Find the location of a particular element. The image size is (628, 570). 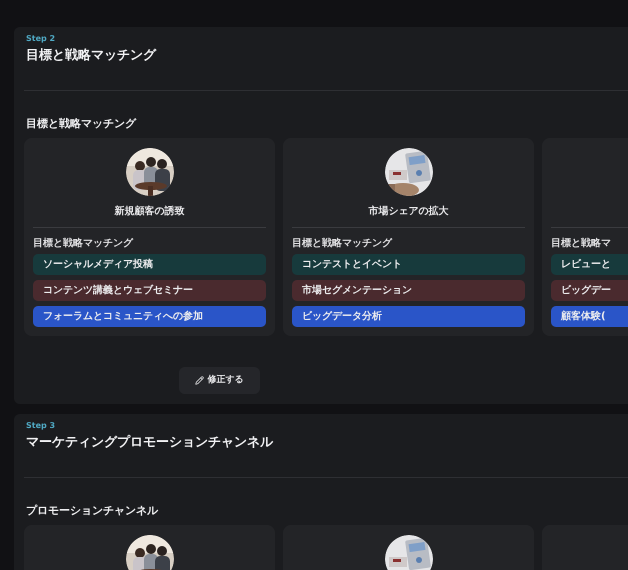

strategy-option: ビッグデータ分析 is located at coordinates (408, 316).